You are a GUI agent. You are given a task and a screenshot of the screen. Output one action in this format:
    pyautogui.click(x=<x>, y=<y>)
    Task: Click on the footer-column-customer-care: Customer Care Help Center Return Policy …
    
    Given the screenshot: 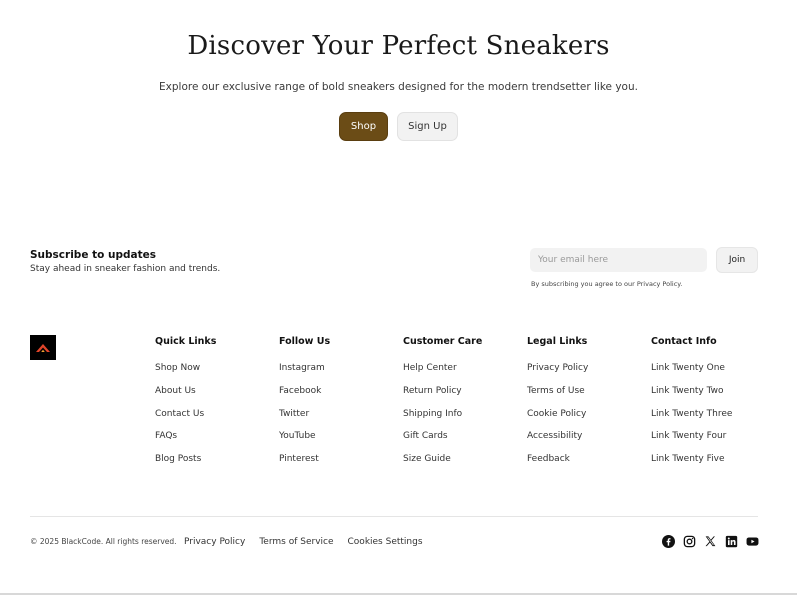 What is the action you would take?
    pyautogui.click(x=442, y=406)
    